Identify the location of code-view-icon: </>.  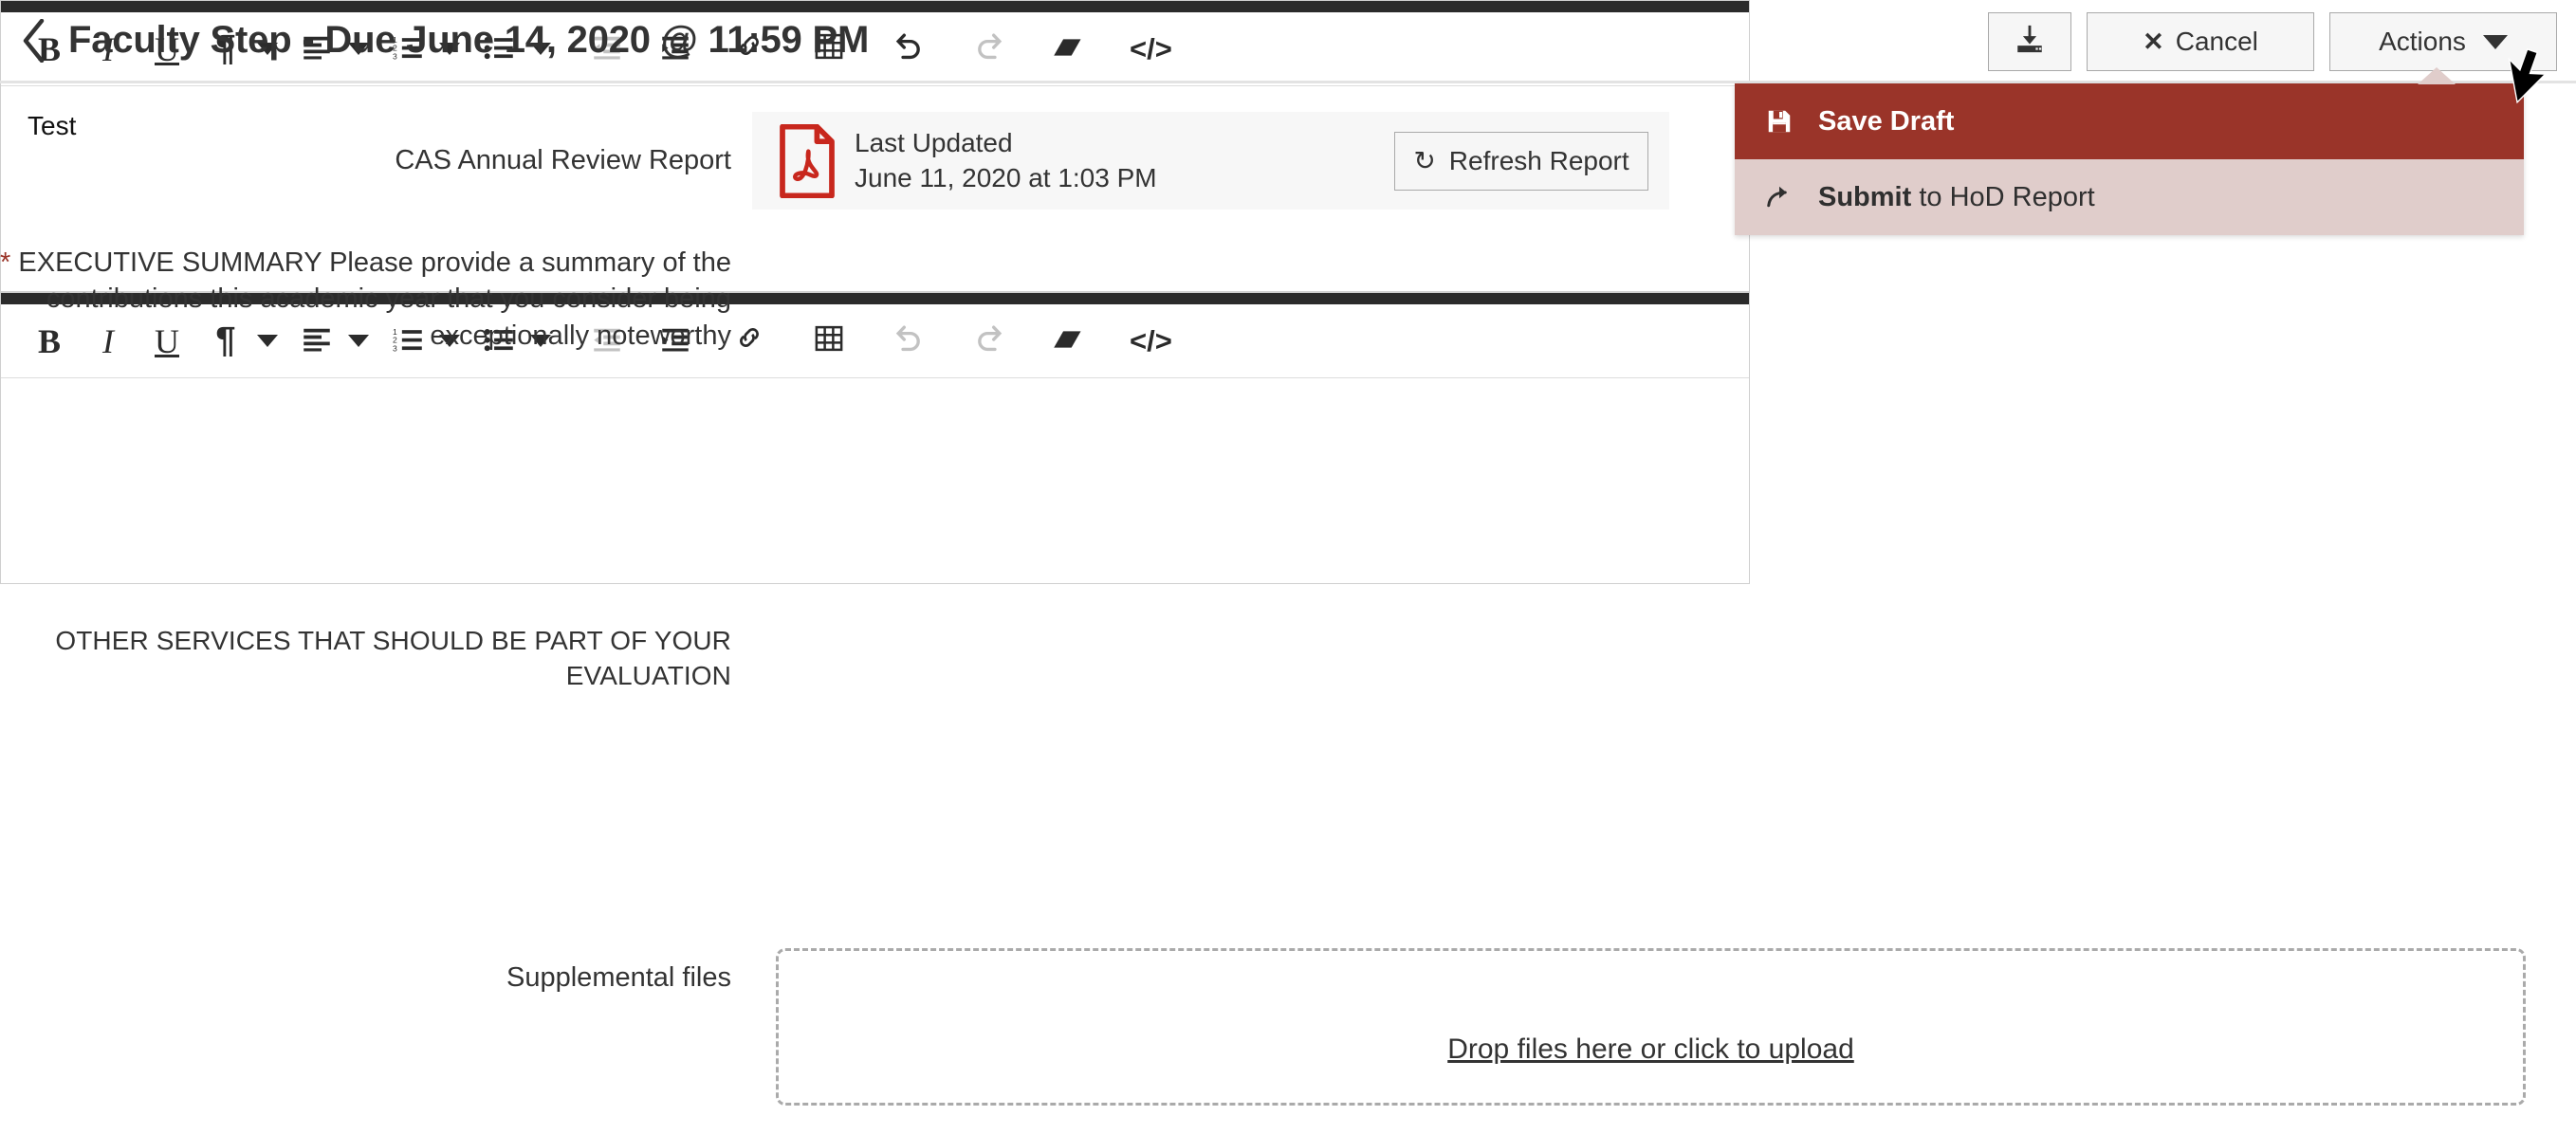
(1151, 340).